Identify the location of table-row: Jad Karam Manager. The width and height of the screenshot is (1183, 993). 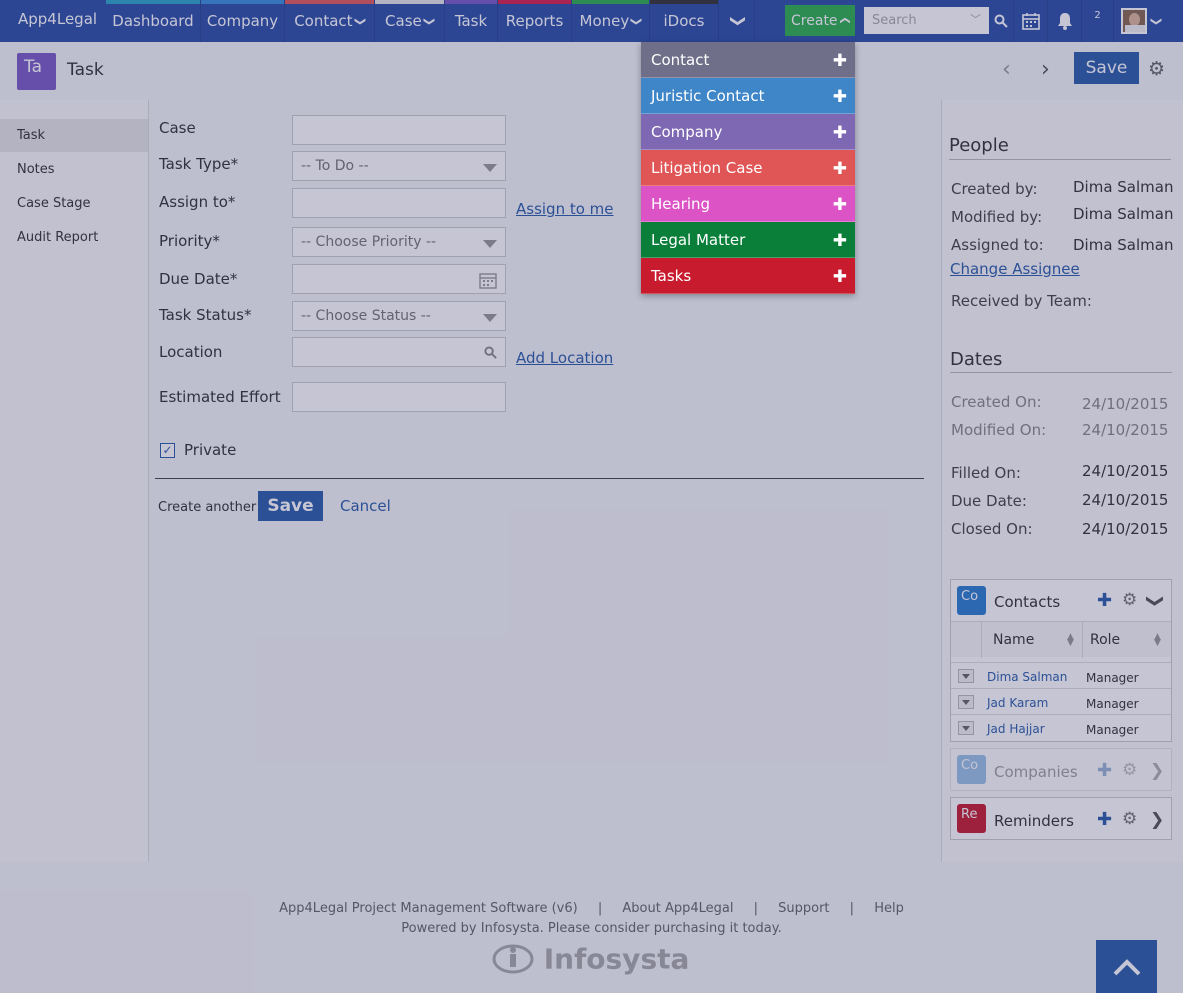
(1061, 701).